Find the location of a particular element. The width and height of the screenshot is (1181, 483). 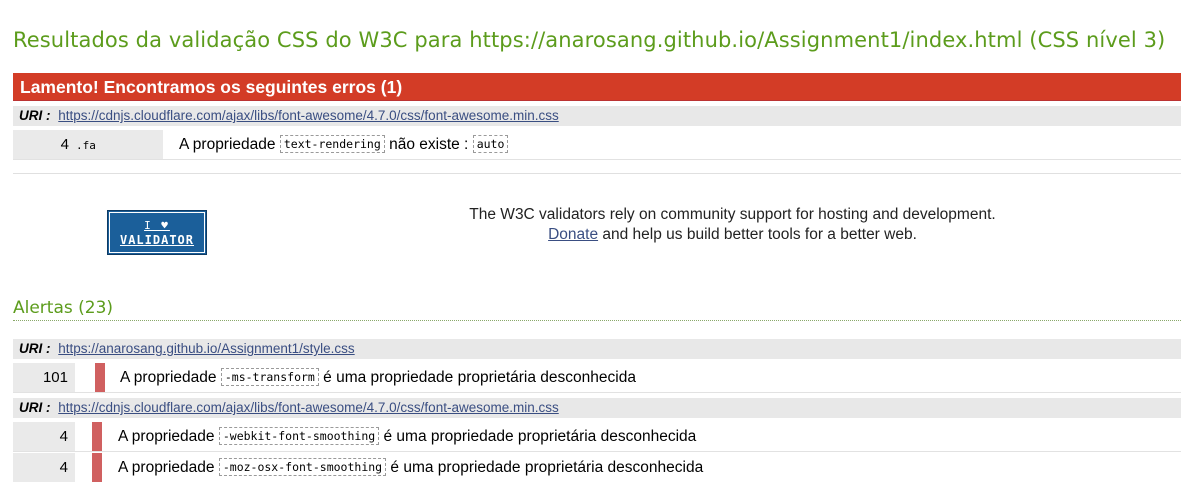

donate-link: Donate is located at coordinates (573, 234).